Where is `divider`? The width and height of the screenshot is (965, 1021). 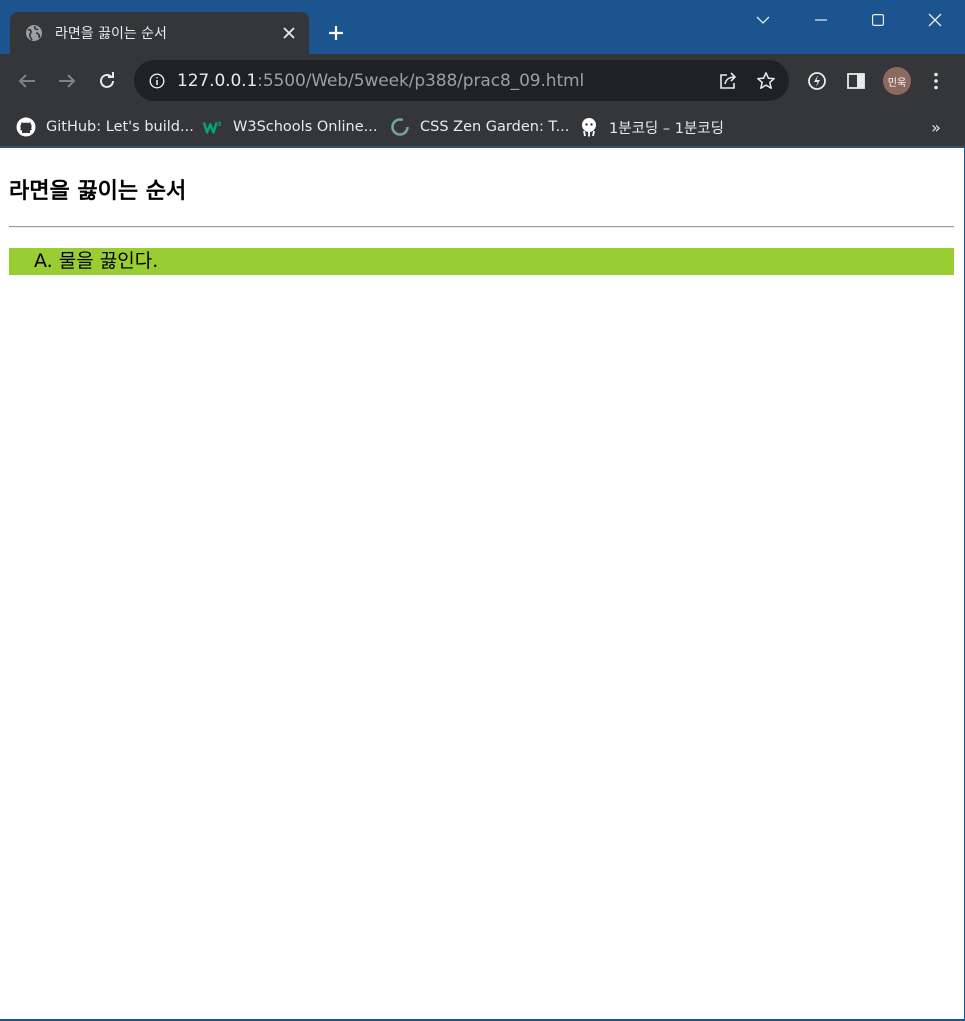 divider is located at coordinates (481, 227).